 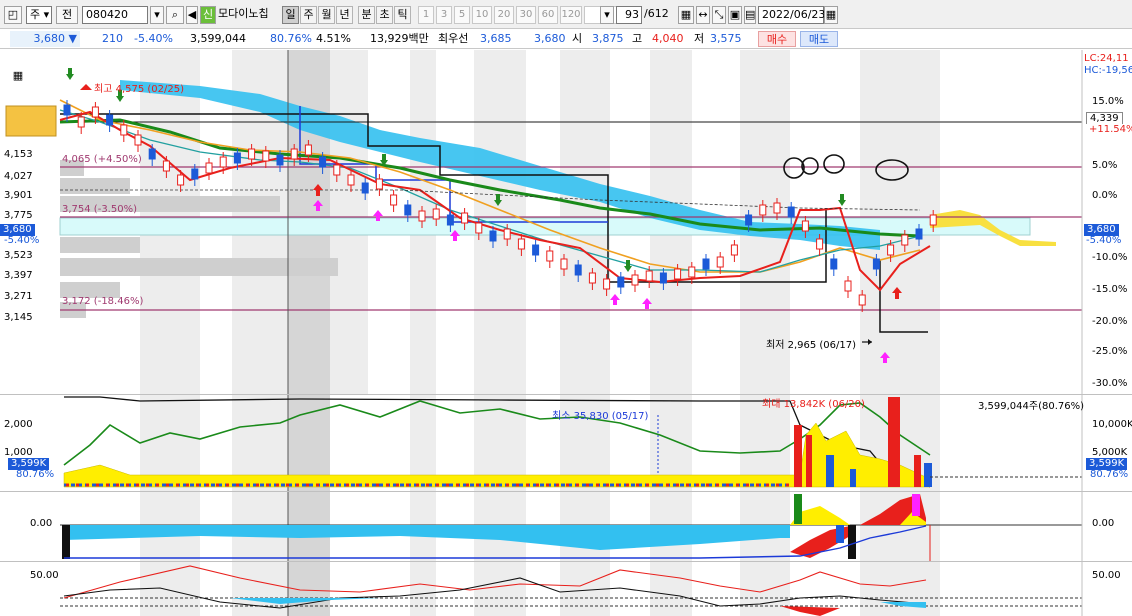 What do you see at coordinates (157, 15) in the screenshot?
I see `code-dropdown-icon: ▾` at bounding box center [157, 15].